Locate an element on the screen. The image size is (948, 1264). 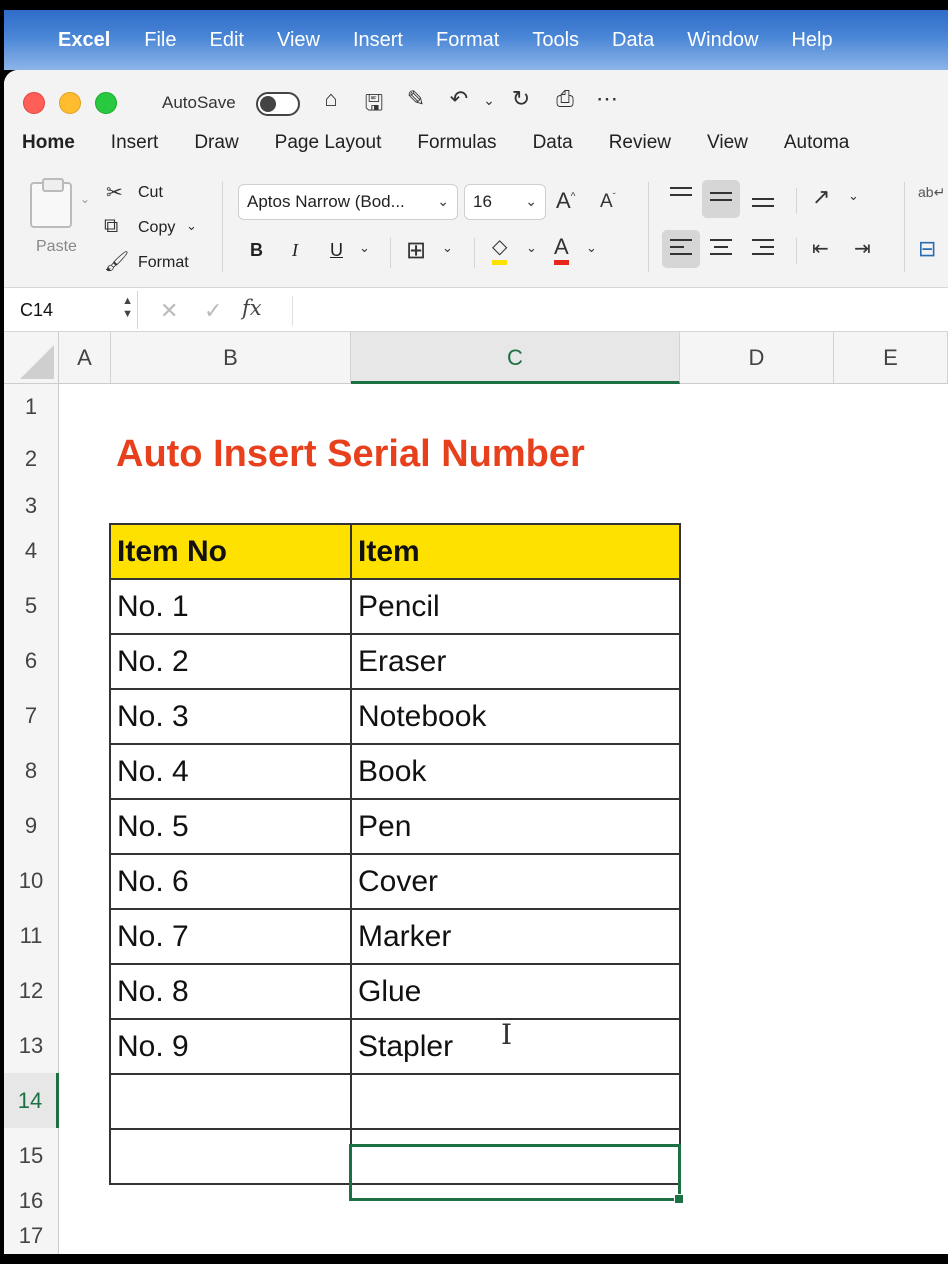
zoom-window-button is located at coordinates (106, 103).